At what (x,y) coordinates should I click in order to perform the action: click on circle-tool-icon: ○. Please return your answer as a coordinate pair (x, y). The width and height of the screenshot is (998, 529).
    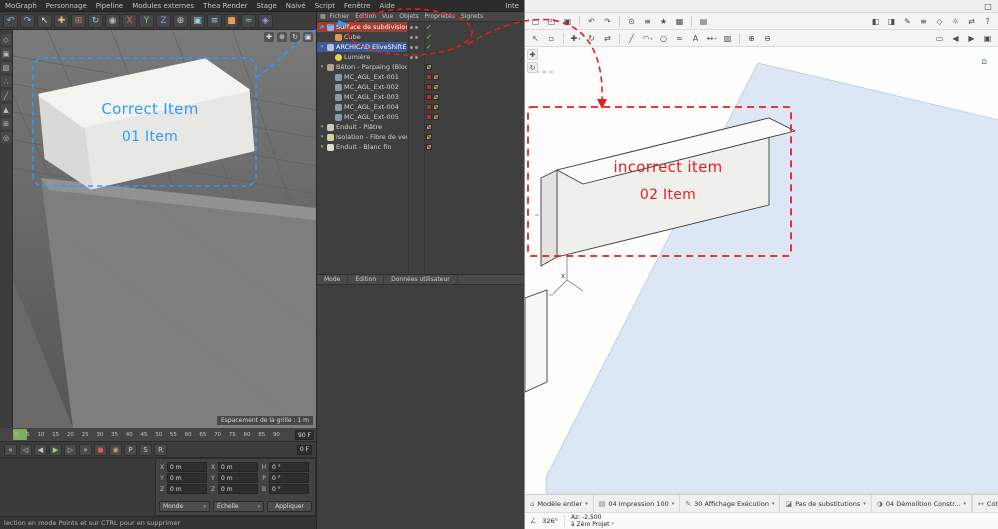
    Looking at the image, I should click on (663, 38).